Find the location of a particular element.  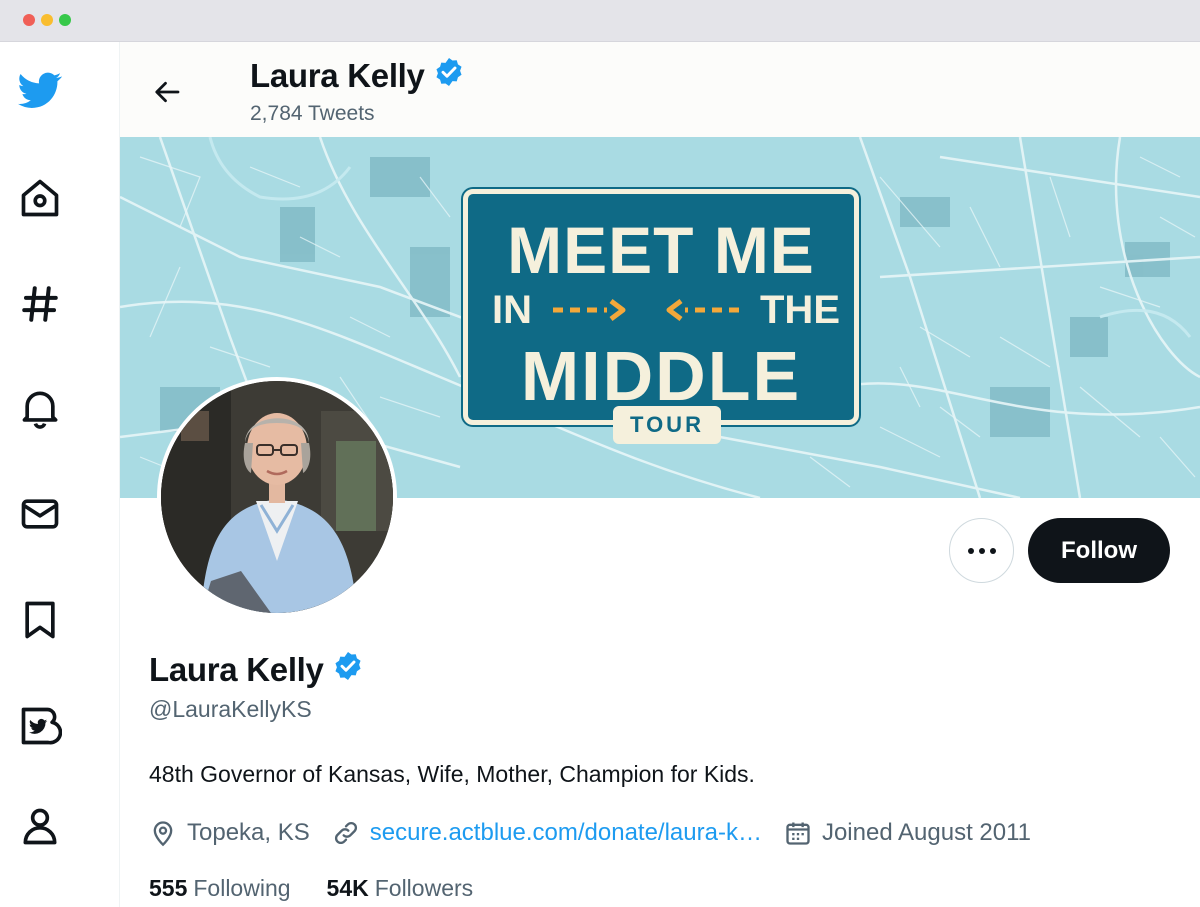

avatar-photo is located at coordinates (277, 497).